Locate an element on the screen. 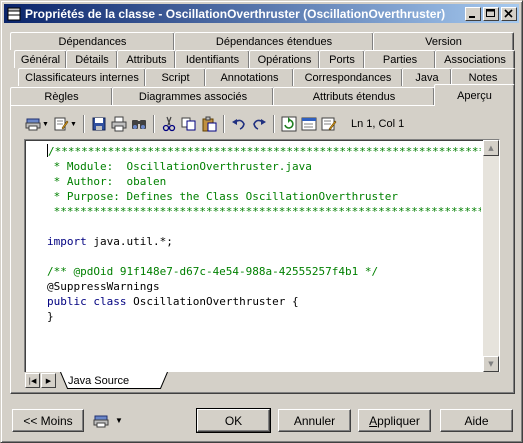 The height and width of the screenshot is (443, 523). less-button: << Moins is located at coordinates (48, 420).